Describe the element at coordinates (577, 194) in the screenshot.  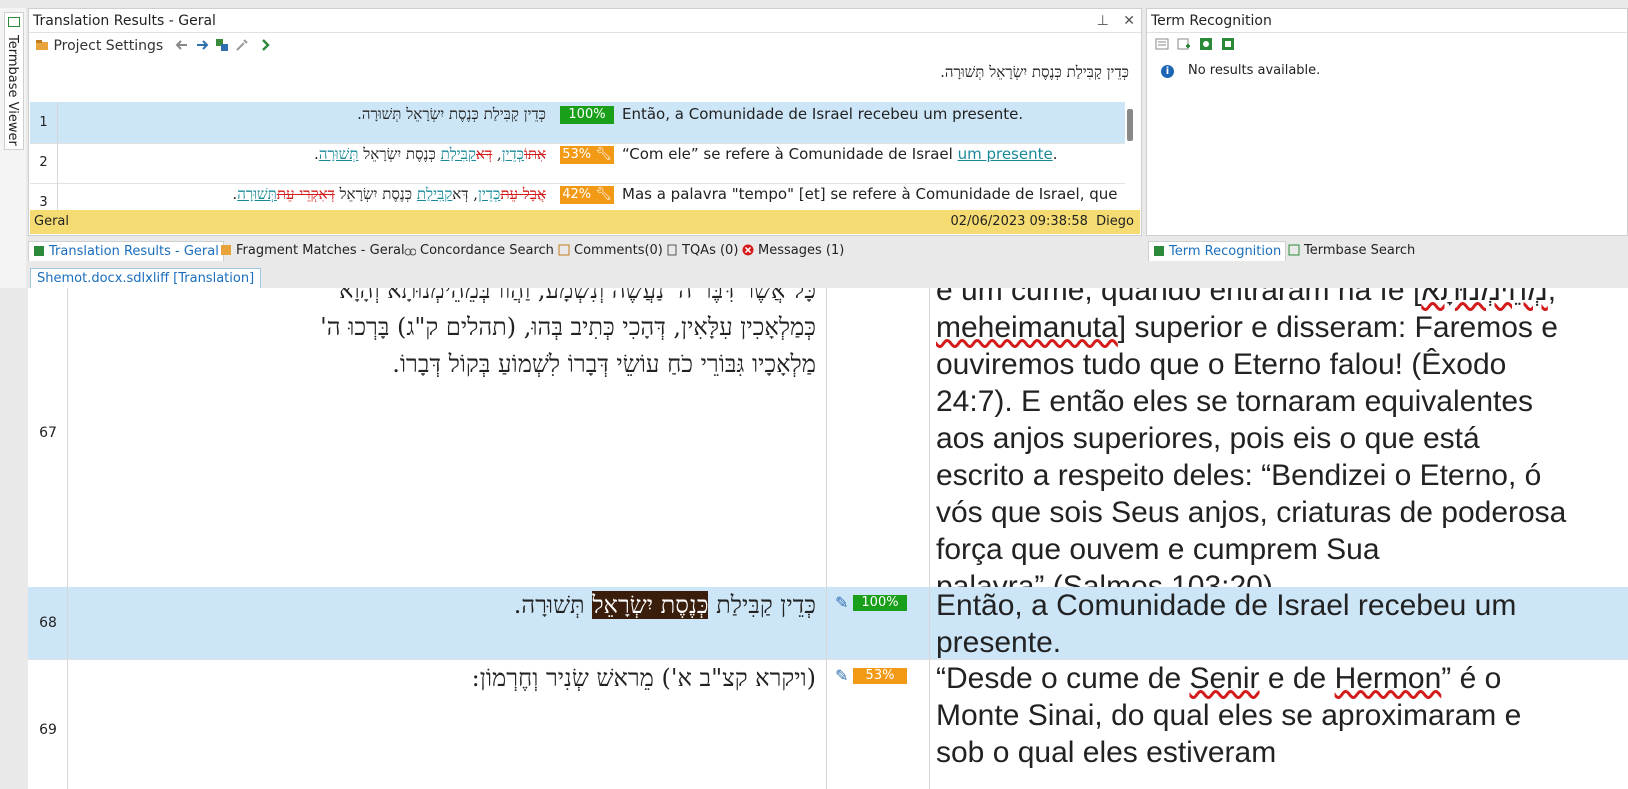
I see `match-score-value: 42%` at that location.